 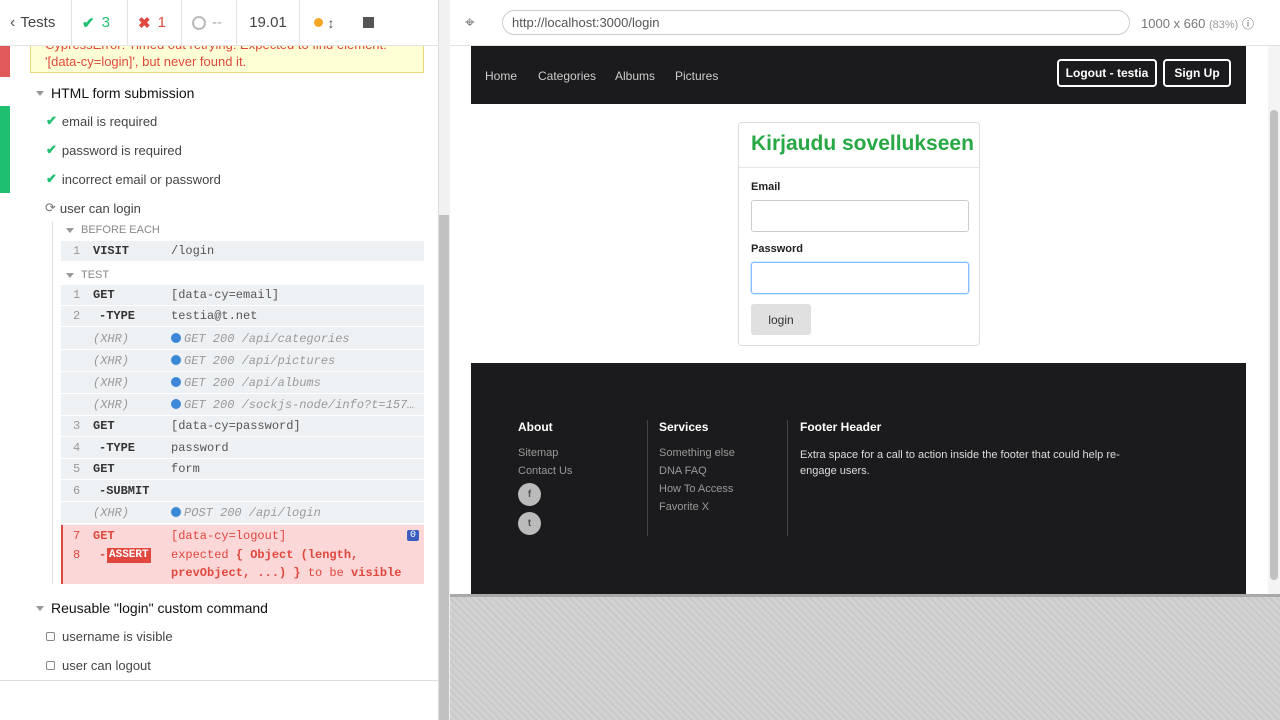 What do you see at coordinates (77, 447) in the screenshot?
I see `command-number: 4` at bounding box center [77, 447].